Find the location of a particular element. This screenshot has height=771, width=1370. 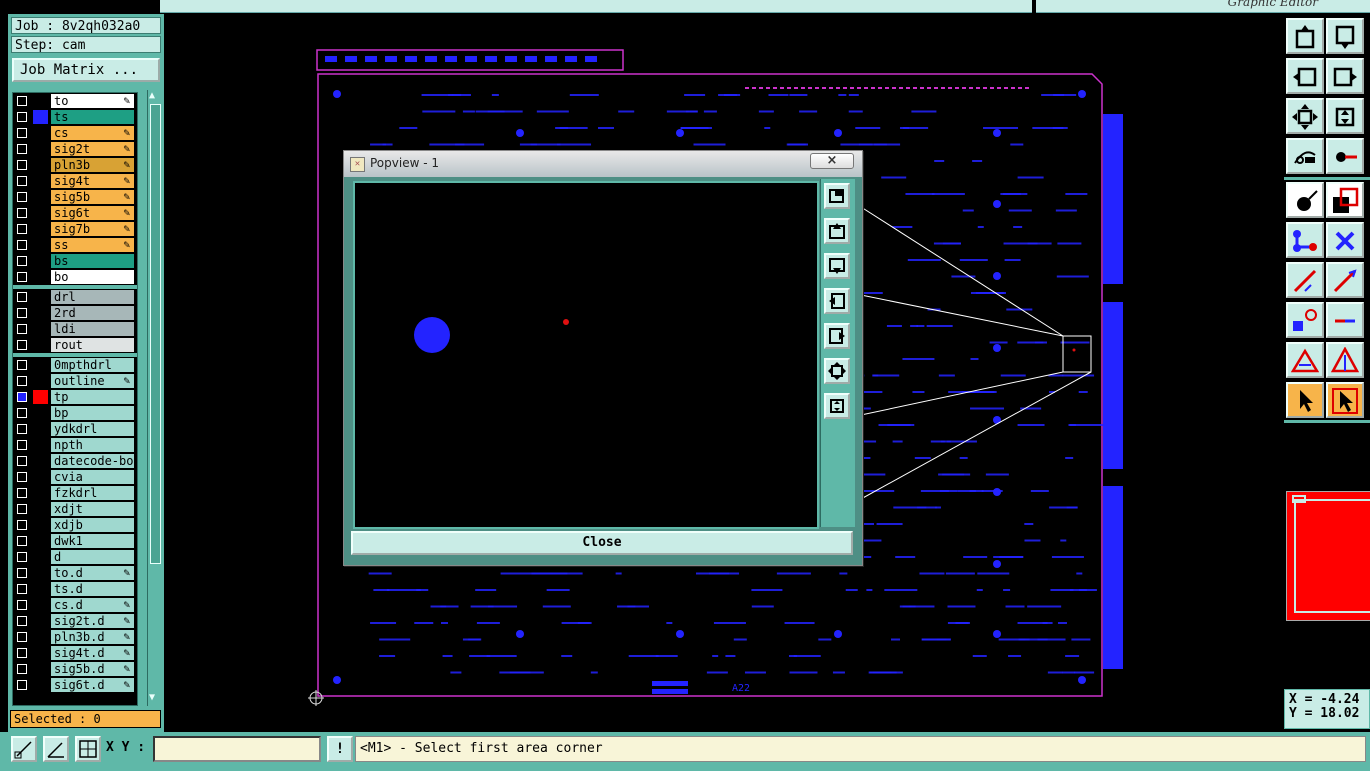

layer-name: pln3b ✎ is located at coordinates (92, 165).